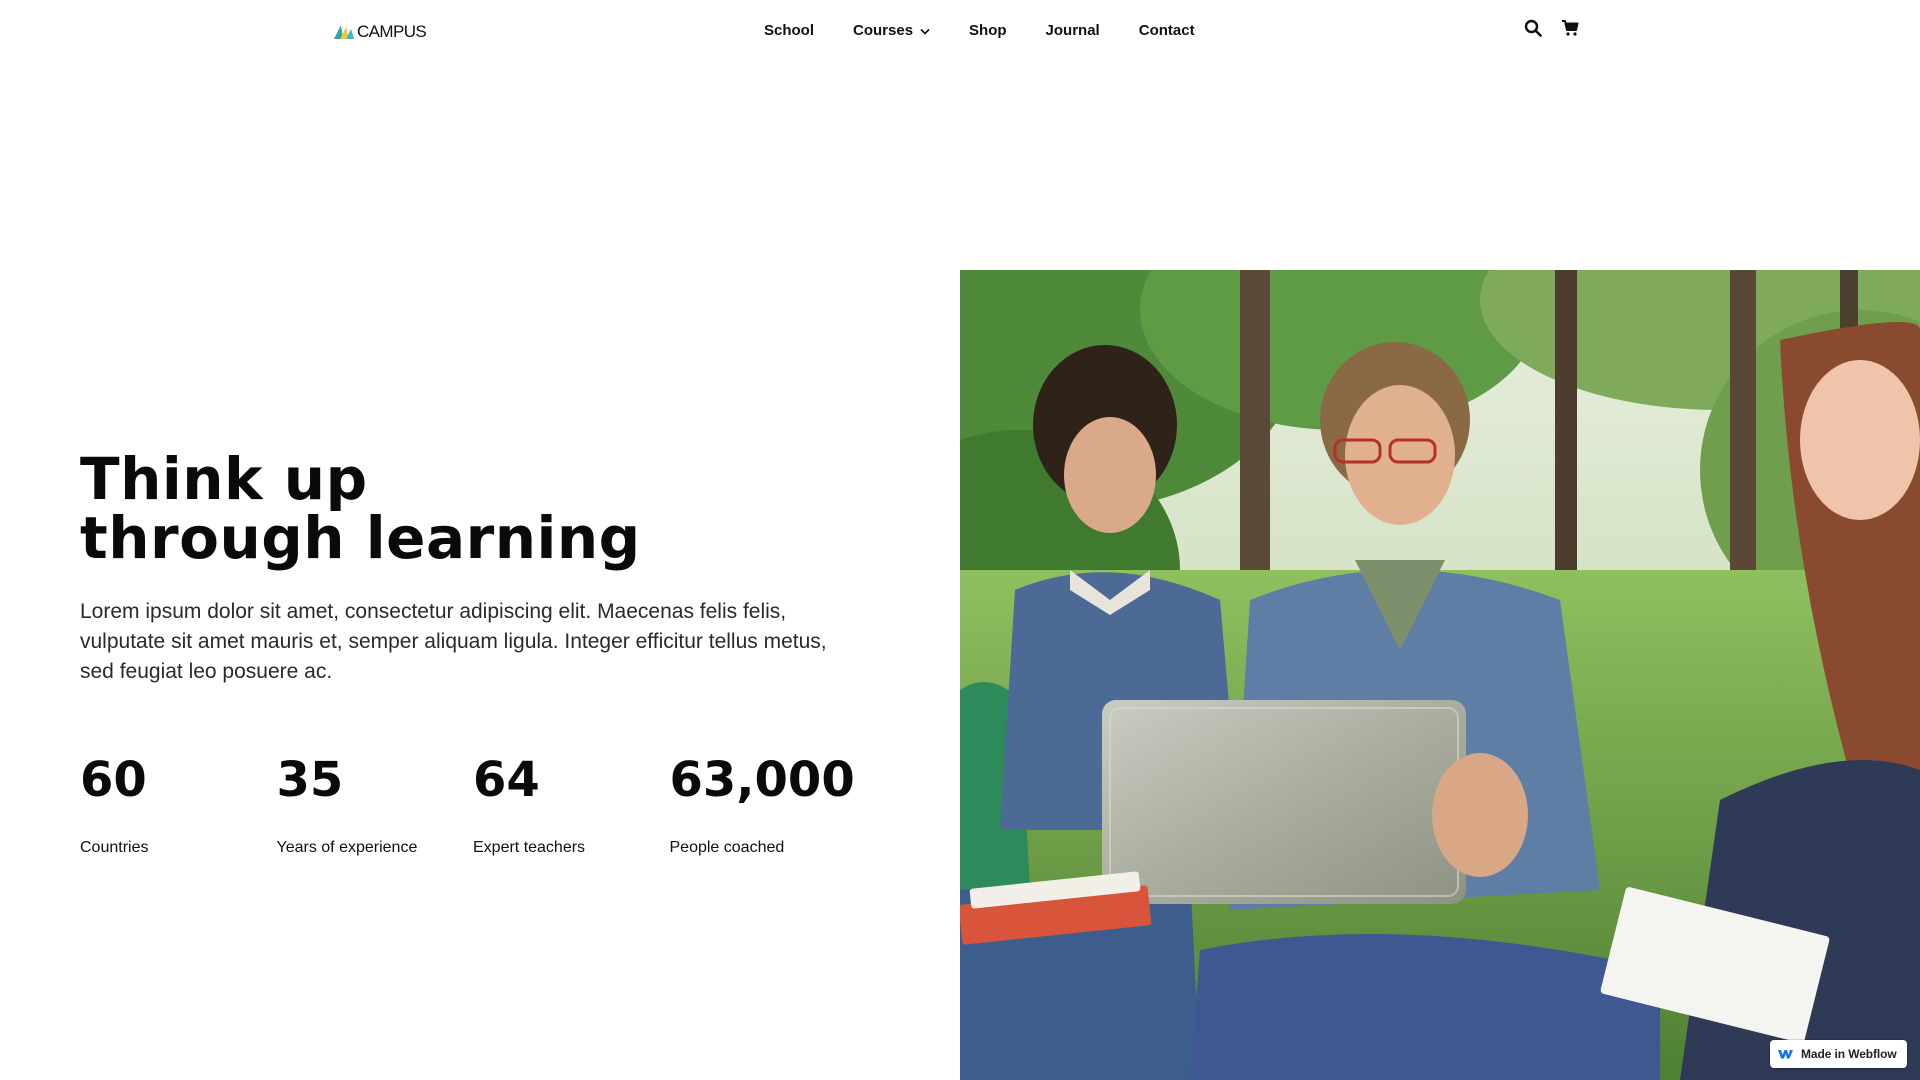  I want to click on made-in-webflow-badge: Made in Webflow, so click(1838, 1054).